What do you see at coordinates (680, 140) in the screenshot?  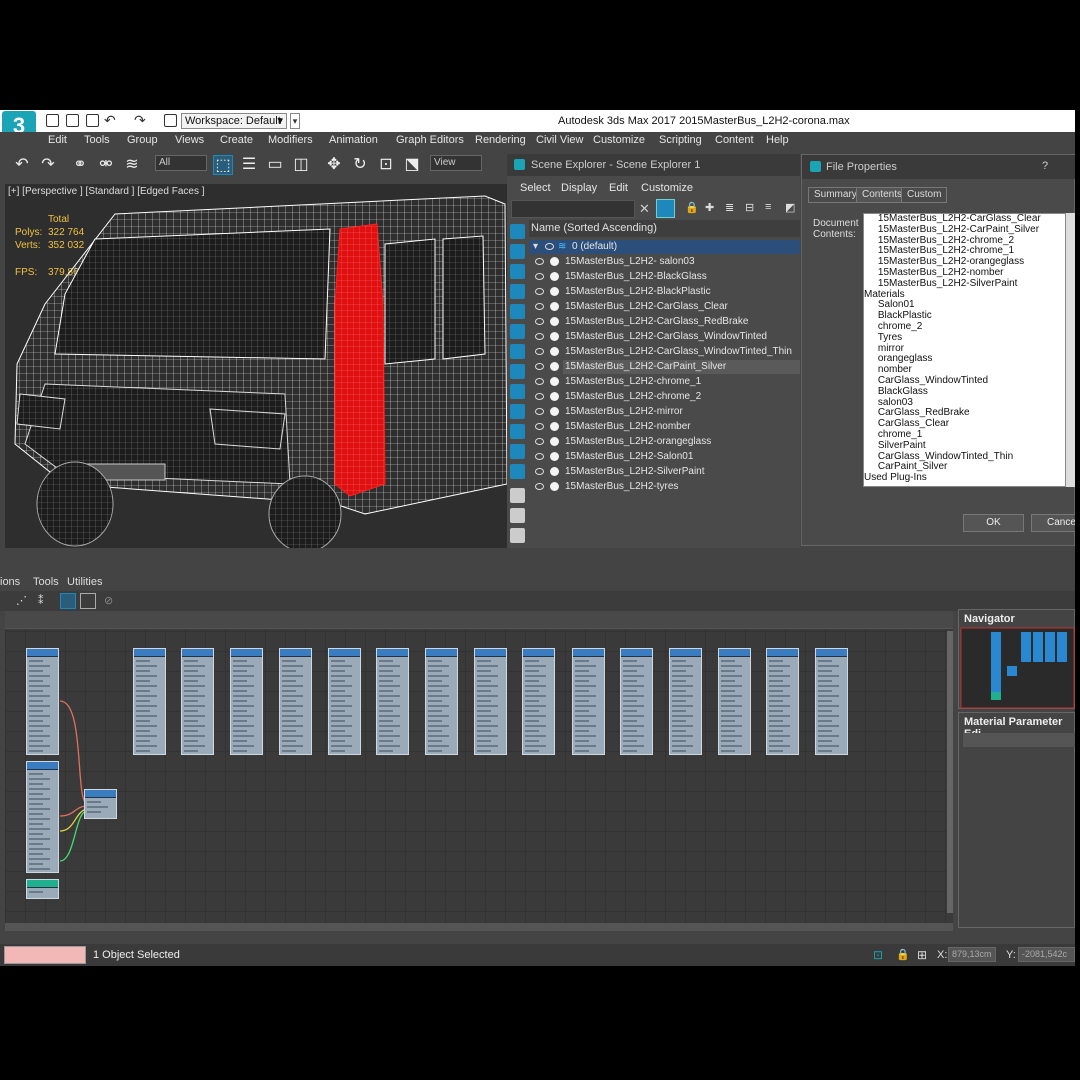 I see `menu-scripting: Scripting` at bounding box center [680, 140].